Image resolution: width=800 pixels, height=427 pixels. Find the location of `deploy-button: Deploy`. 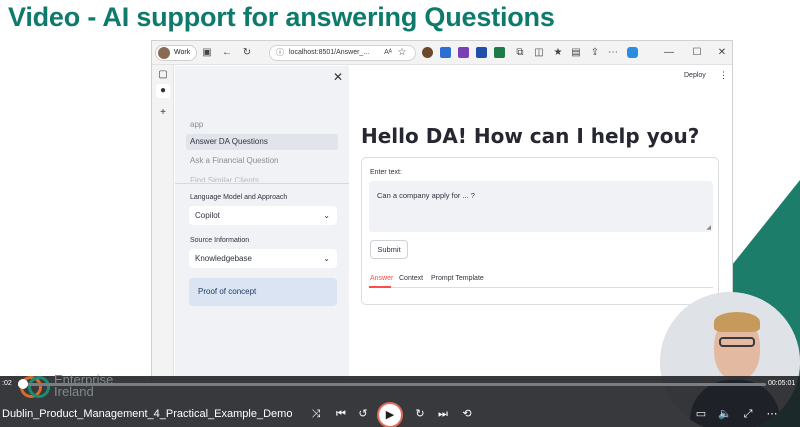

deploy-button: Deploy is located at coordinates (695, 75).